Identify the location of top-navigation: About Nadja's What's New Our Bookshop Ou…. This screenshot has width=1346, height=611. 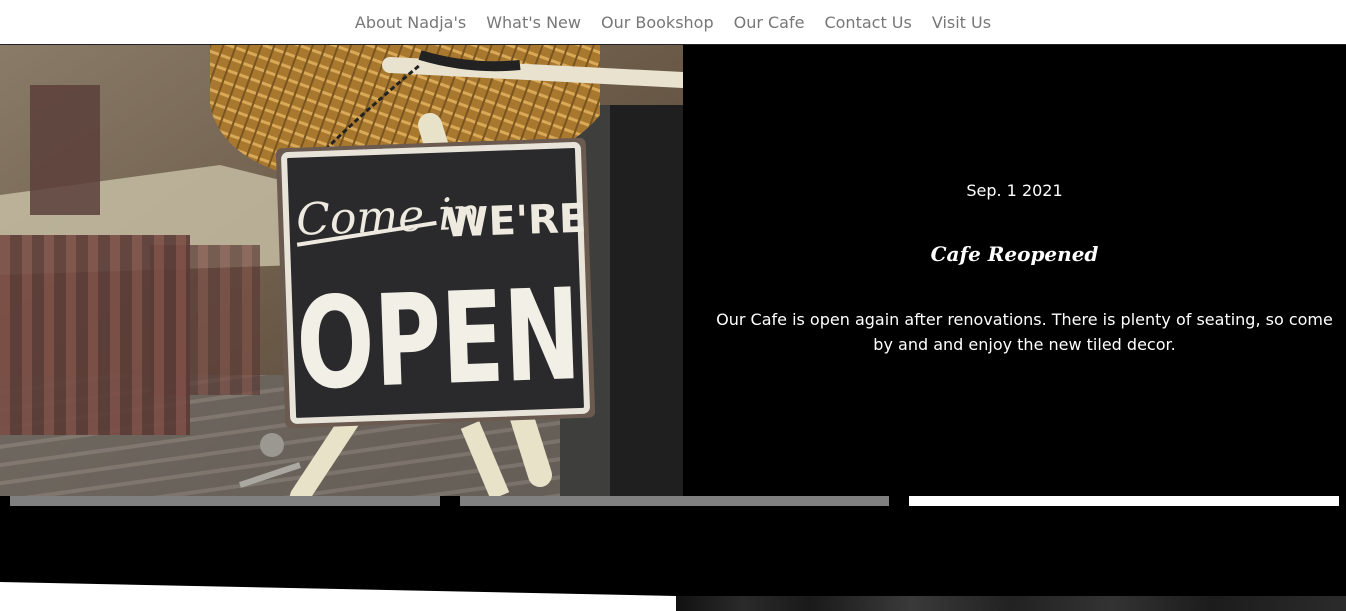
(673, 22).